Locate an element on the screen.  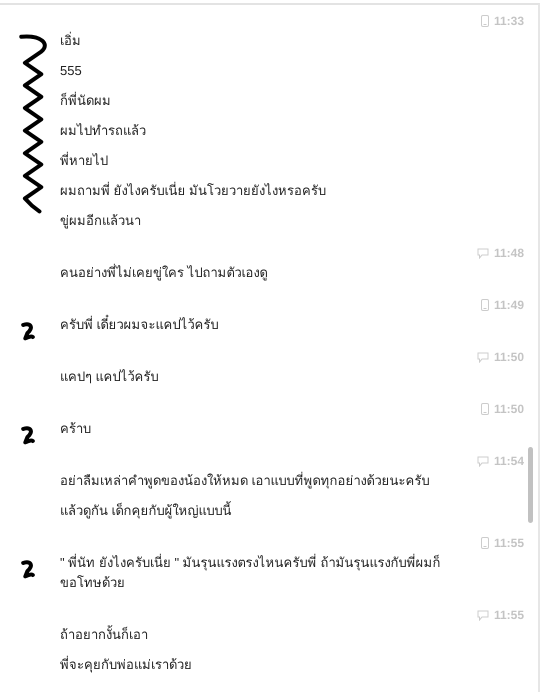
scrollbar-thumb is located at coordinates (530, 485).